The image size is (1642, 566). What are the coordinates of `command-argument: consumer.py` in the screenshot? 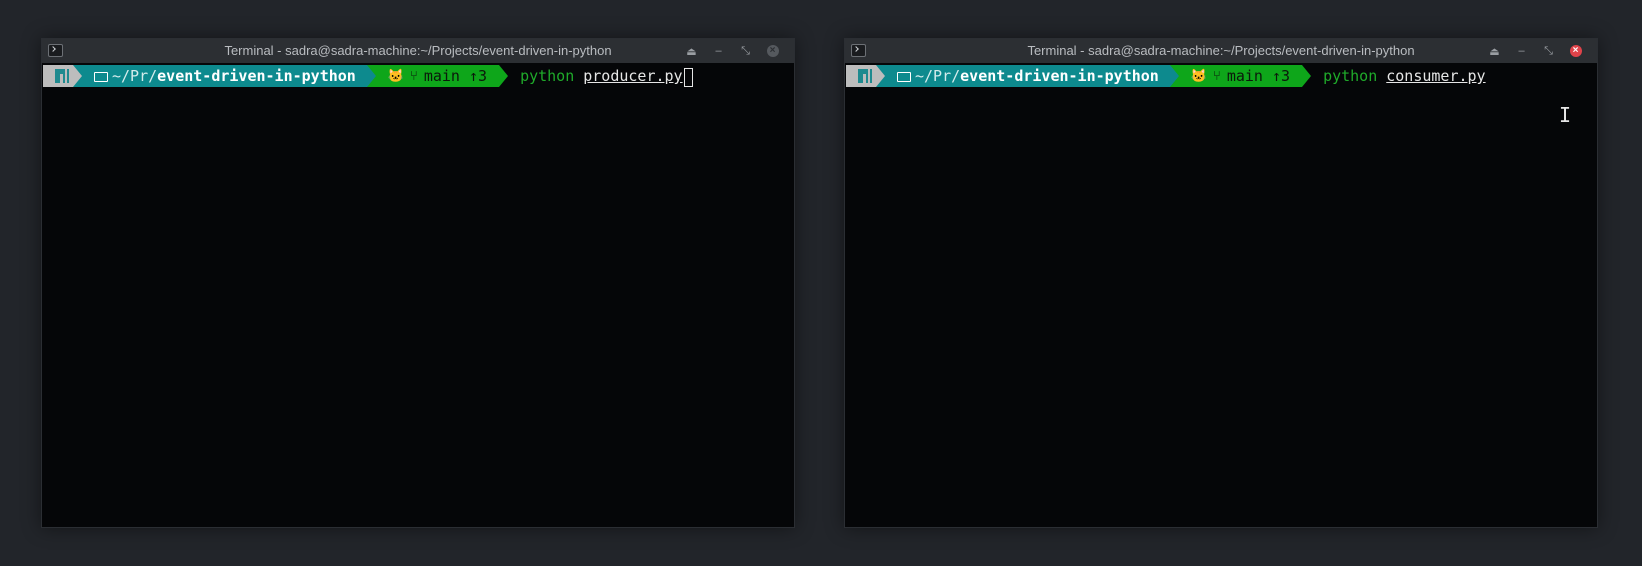 It's located at (1436, 76).